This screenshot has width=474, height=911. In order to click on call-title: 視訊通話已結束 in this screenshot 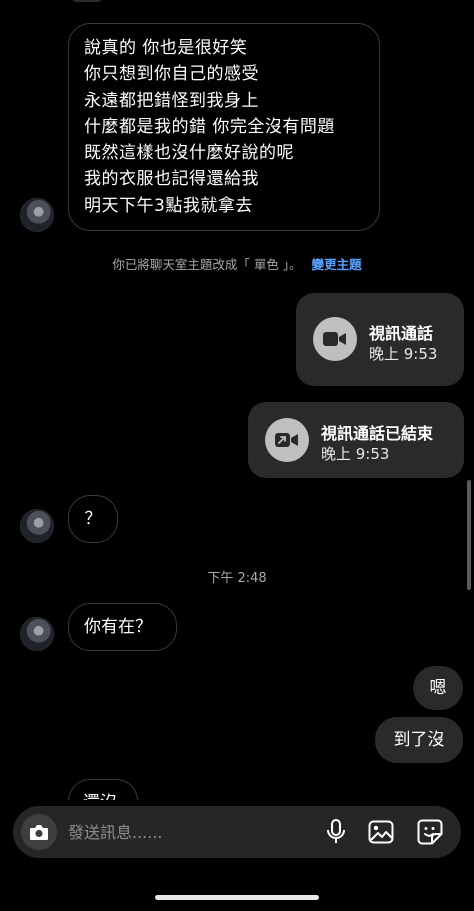, I will do `click(377, 433)`.